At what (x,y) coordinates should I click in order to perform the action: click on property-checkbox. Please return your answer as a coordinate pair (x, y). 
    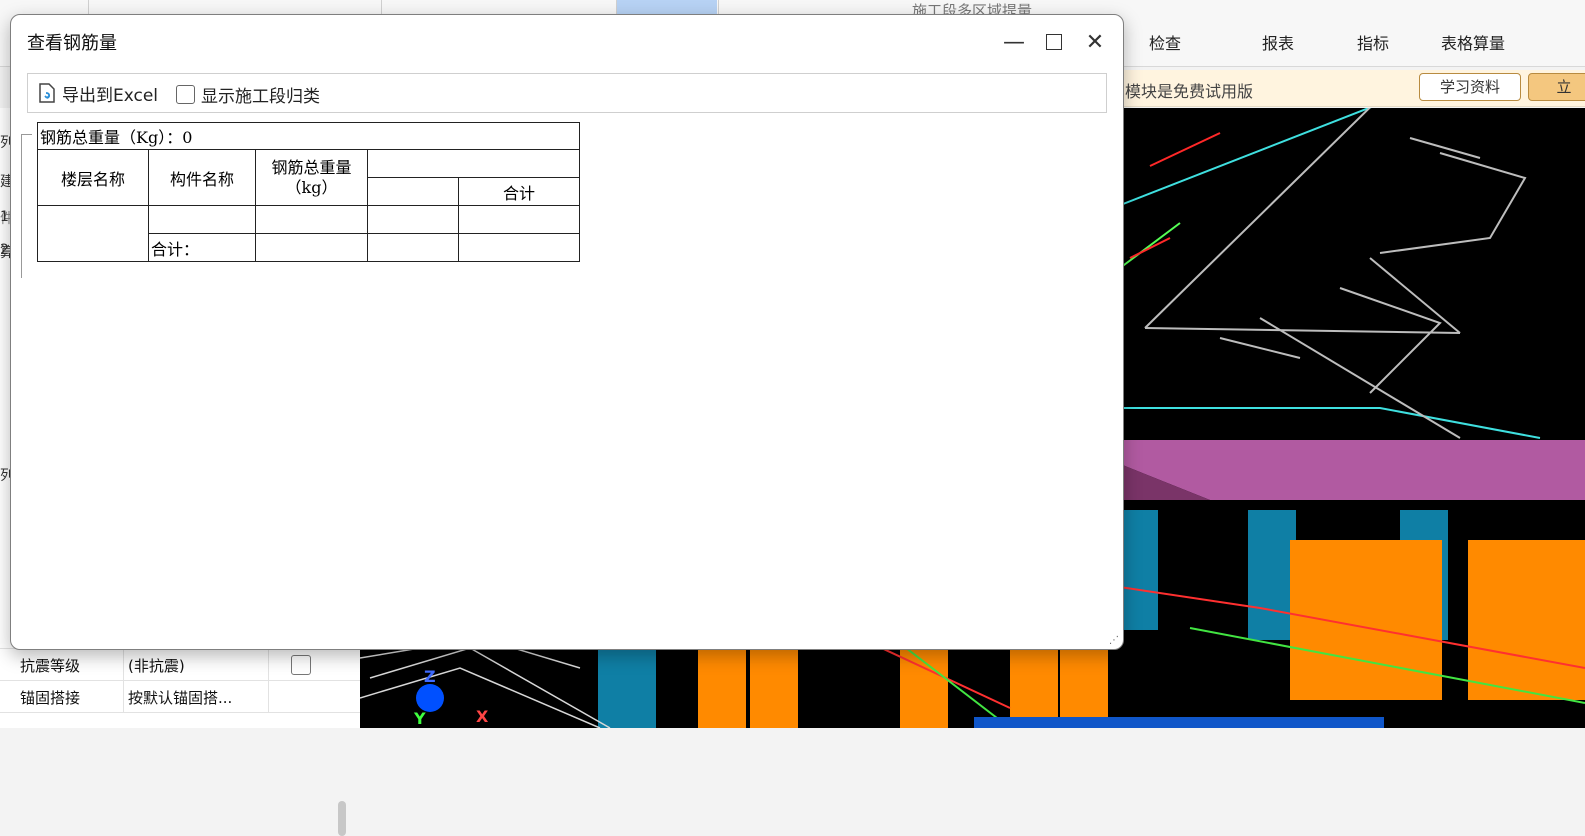
    Looking at the image, I should click on (301, 665).